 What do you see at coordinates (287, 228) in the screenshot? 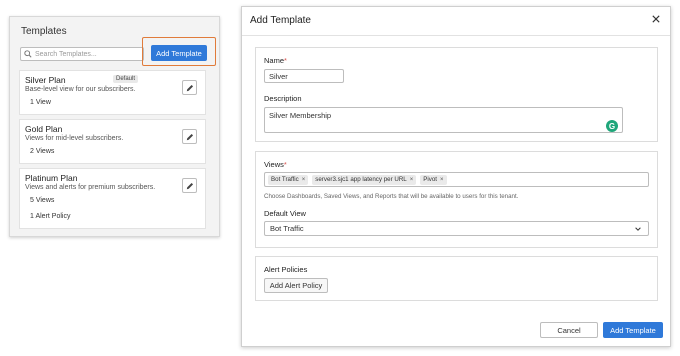
I see `default-view-value: Bot Traffic` at bounding box center [287, 228].